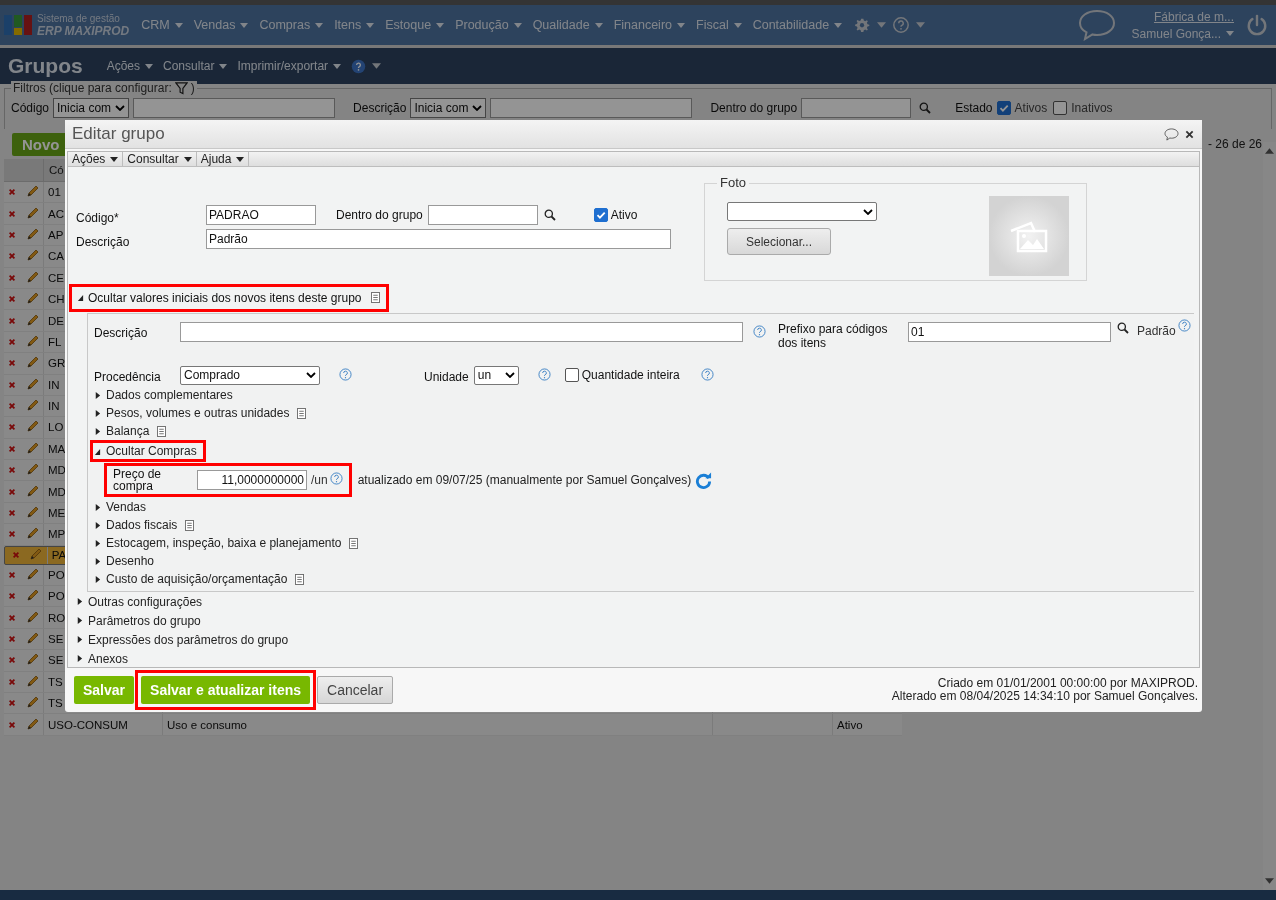  What do you see at coordinates (1067, 683) in the screenshot?
I see `audit-note: Criado em 01/01/2001 00:00:00 por MAXIPROD.` at bounding box center [1067, 683].